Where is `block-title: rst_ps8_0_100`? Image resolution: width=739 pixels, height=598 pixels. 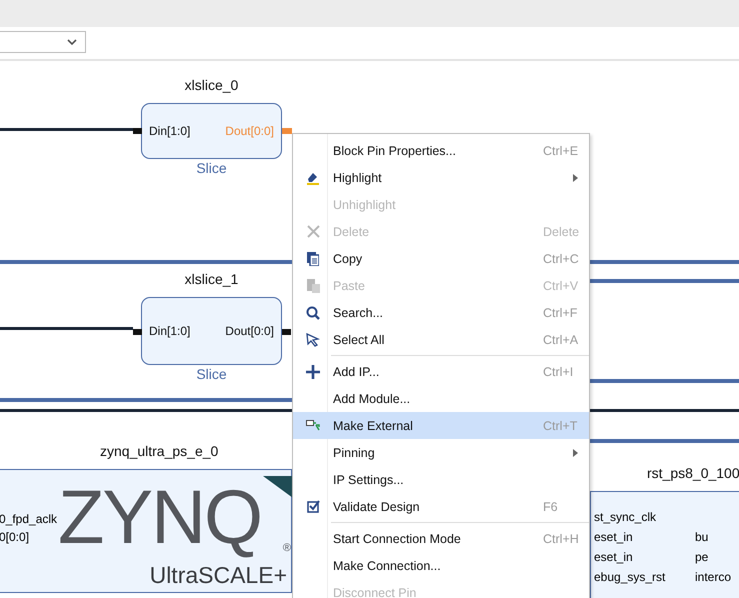 block-title: rst_ps8_0_100 is located at coordinates (692, 473).